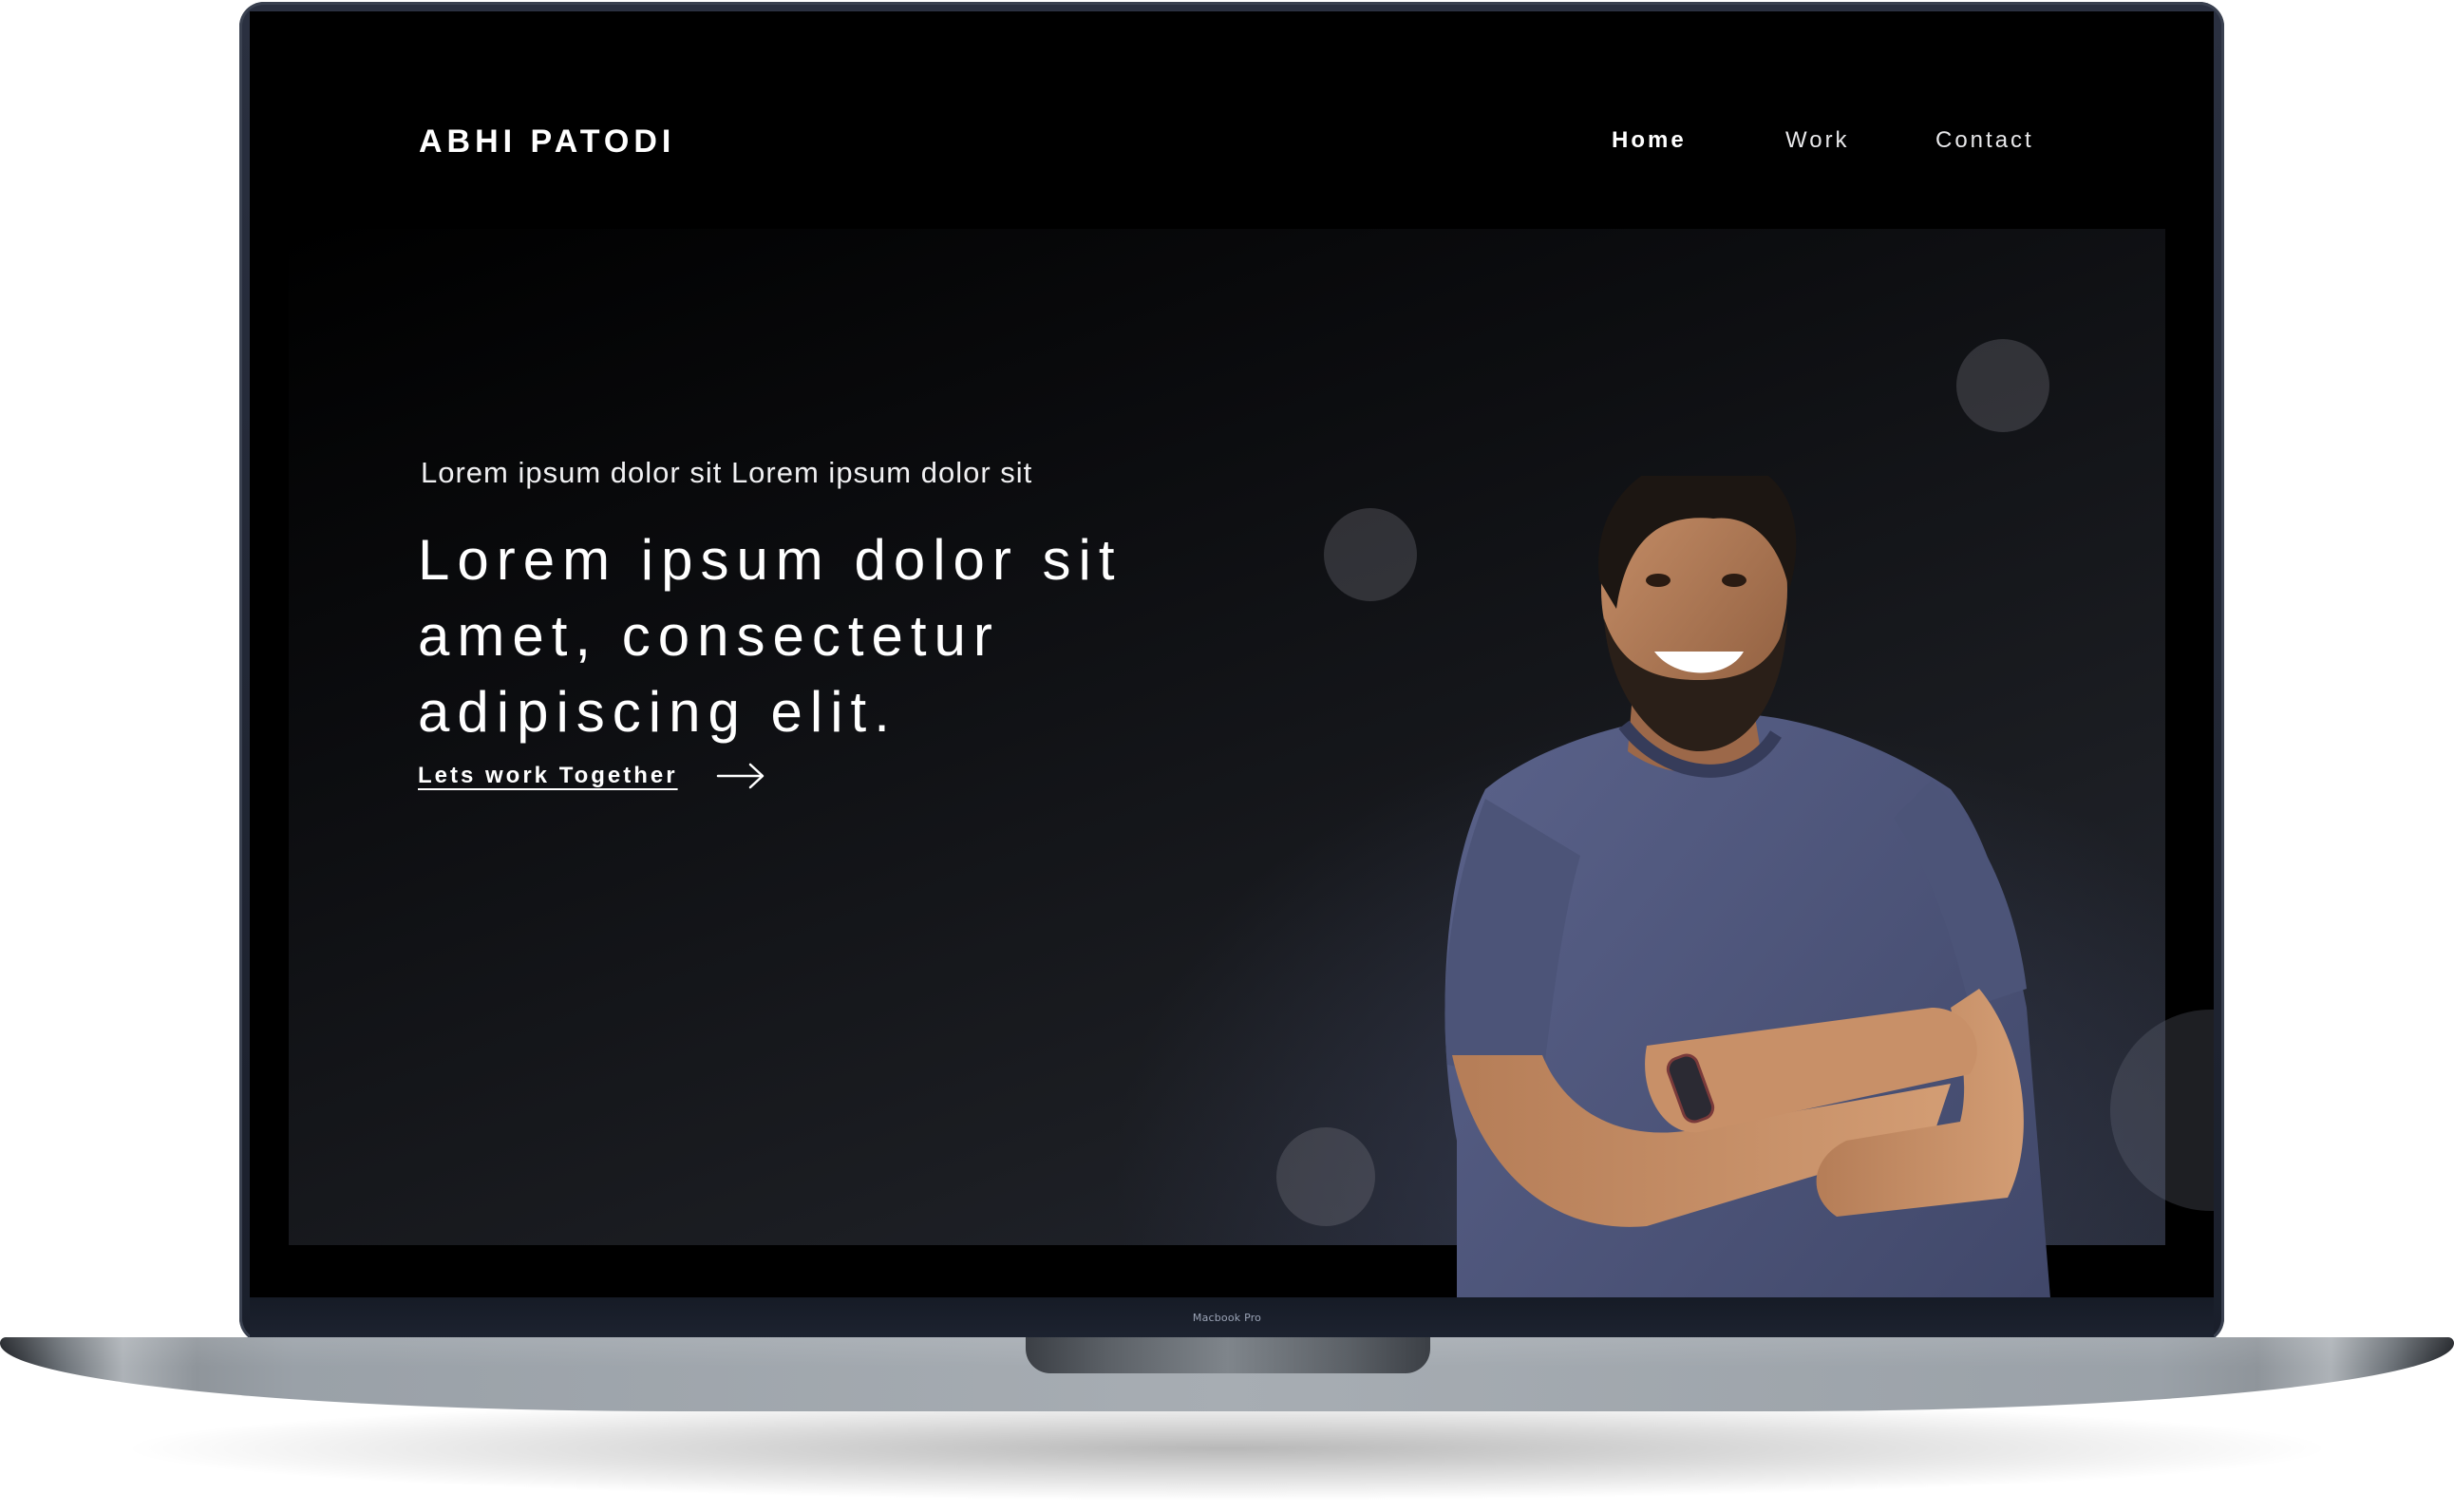  Describe the element at coordinates (1984, 146) in the screenshot. I see `nav-contact-link: Contact` at that location.